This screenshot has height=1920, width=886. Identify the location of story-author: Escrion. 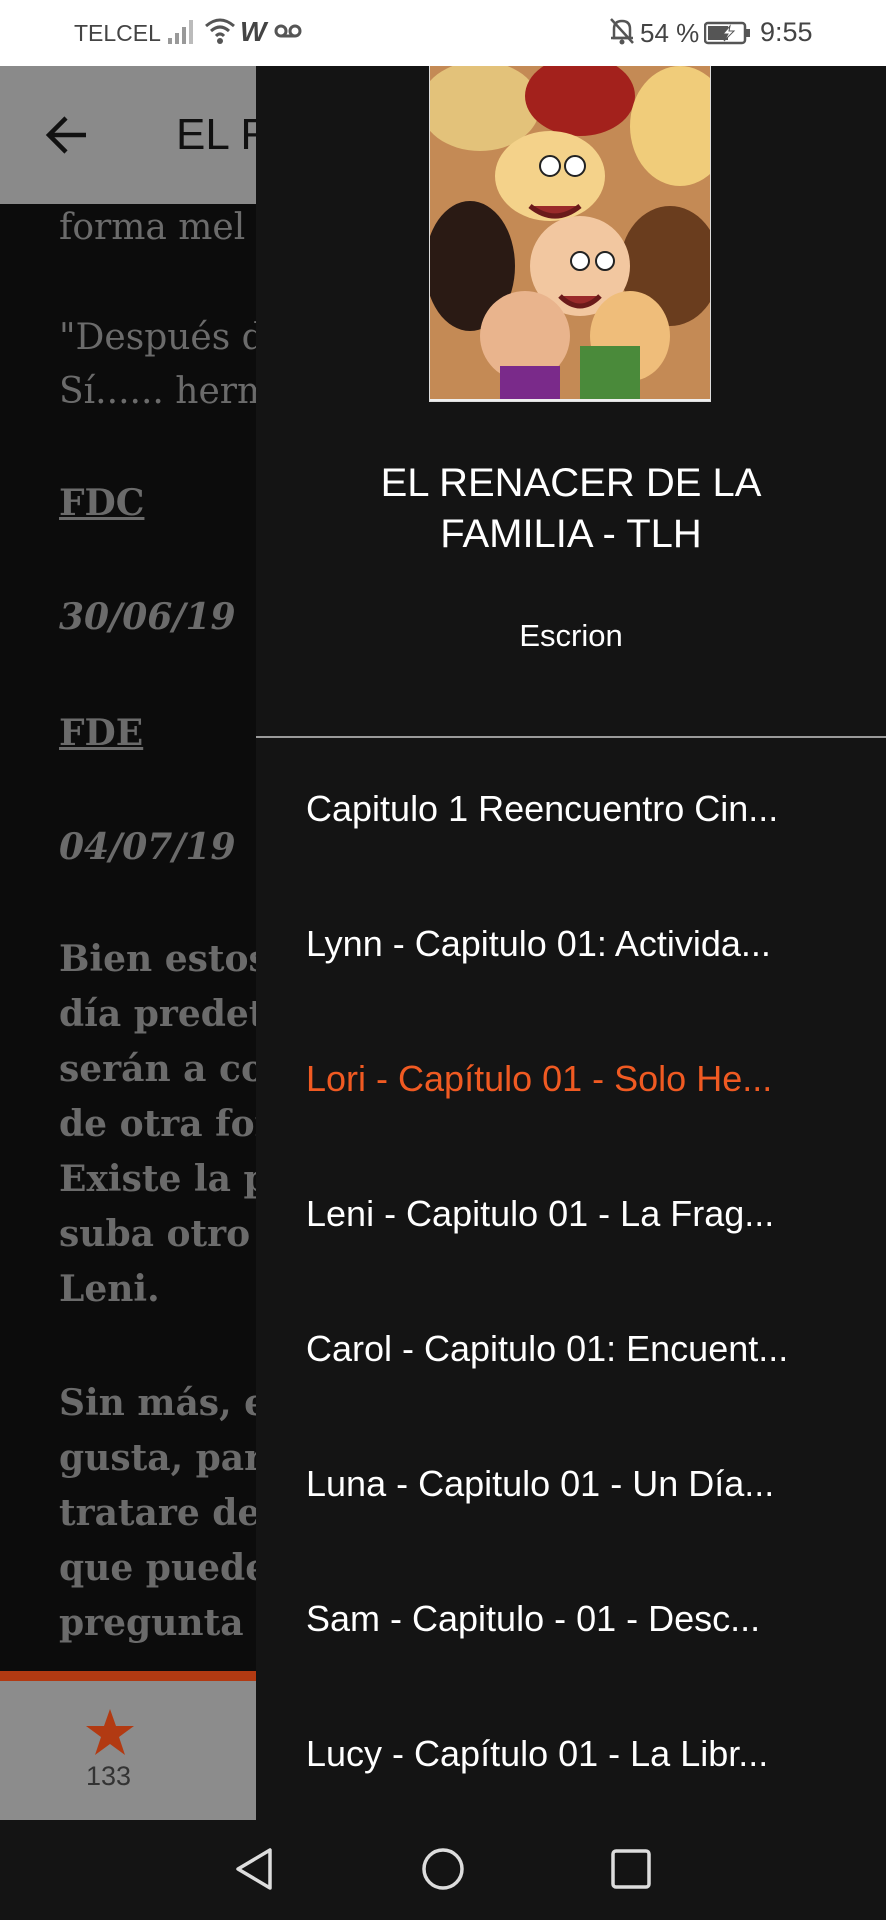
(571, 636).